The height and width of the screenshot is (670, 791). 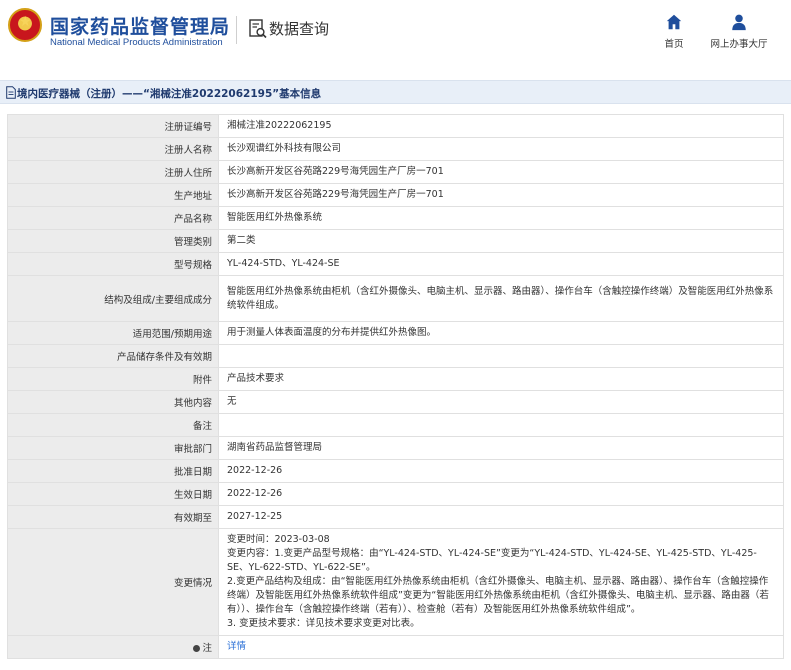 What do you see at coordinates (140, 27) in the screenshot?
I see `brand-name-cn: 国家药品监督管理局` at bounding box center [140, 27].